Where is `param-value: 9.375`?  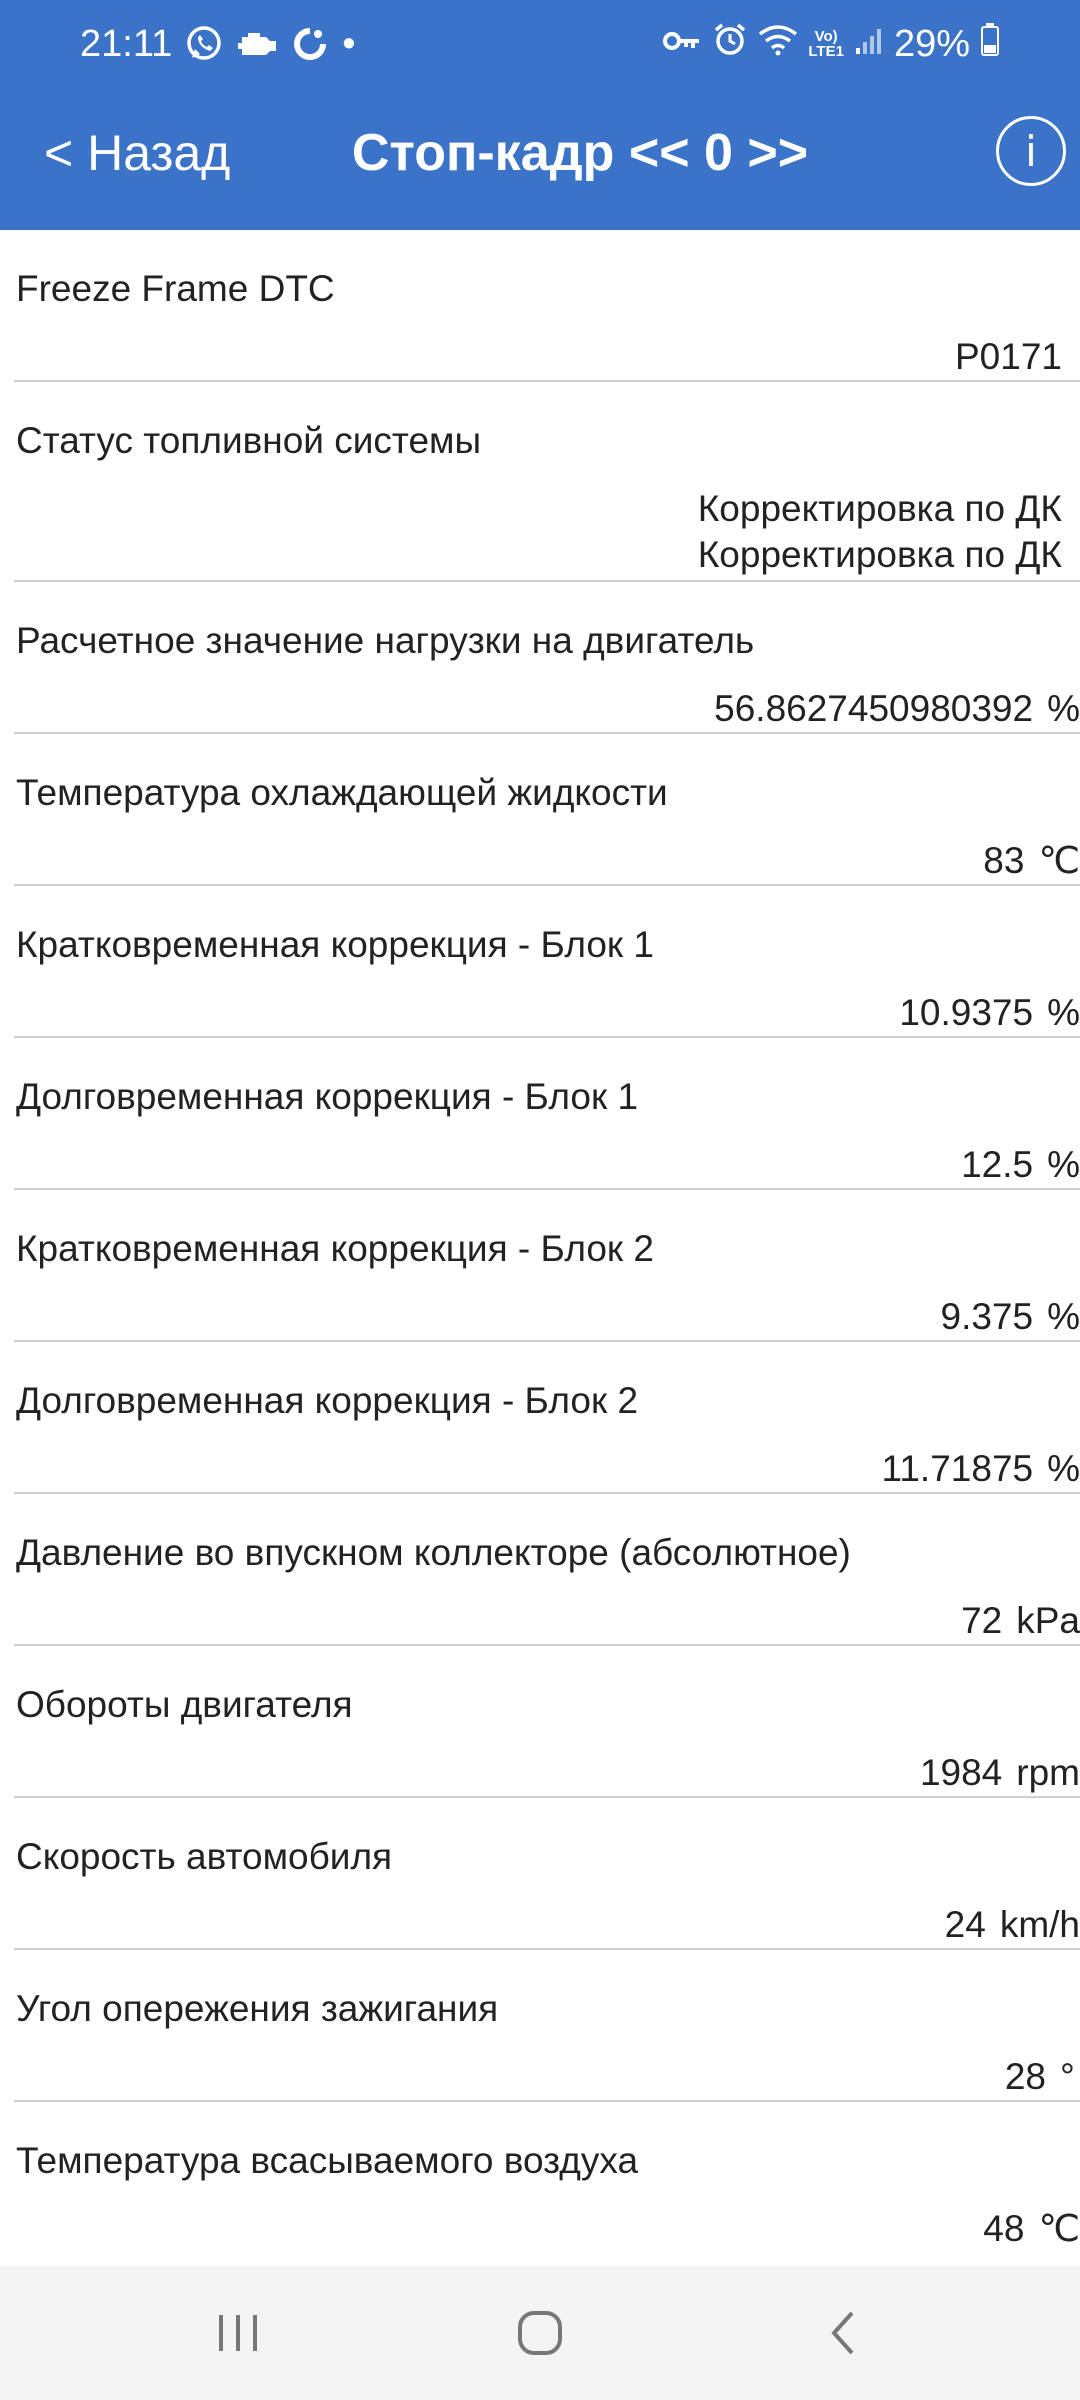 param-value: 9.375 is located at coordinates (987, 1316).